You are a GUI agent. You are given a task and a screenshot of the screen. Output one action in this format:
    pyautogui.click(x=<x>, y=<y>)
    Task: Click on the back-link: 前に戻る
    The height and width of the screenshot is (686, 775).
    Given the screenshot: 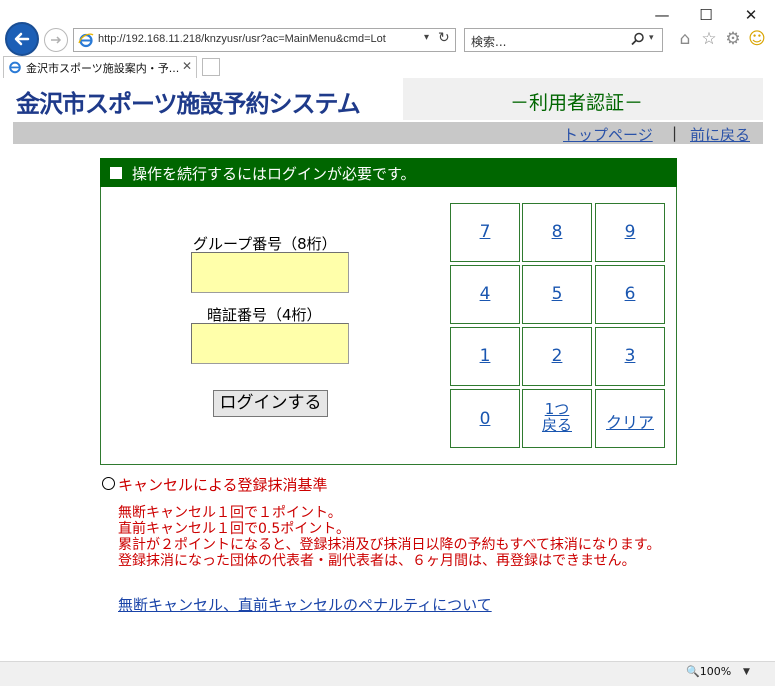 What is the action you would take?
    pyautogui.click(x=720, y=134)
    